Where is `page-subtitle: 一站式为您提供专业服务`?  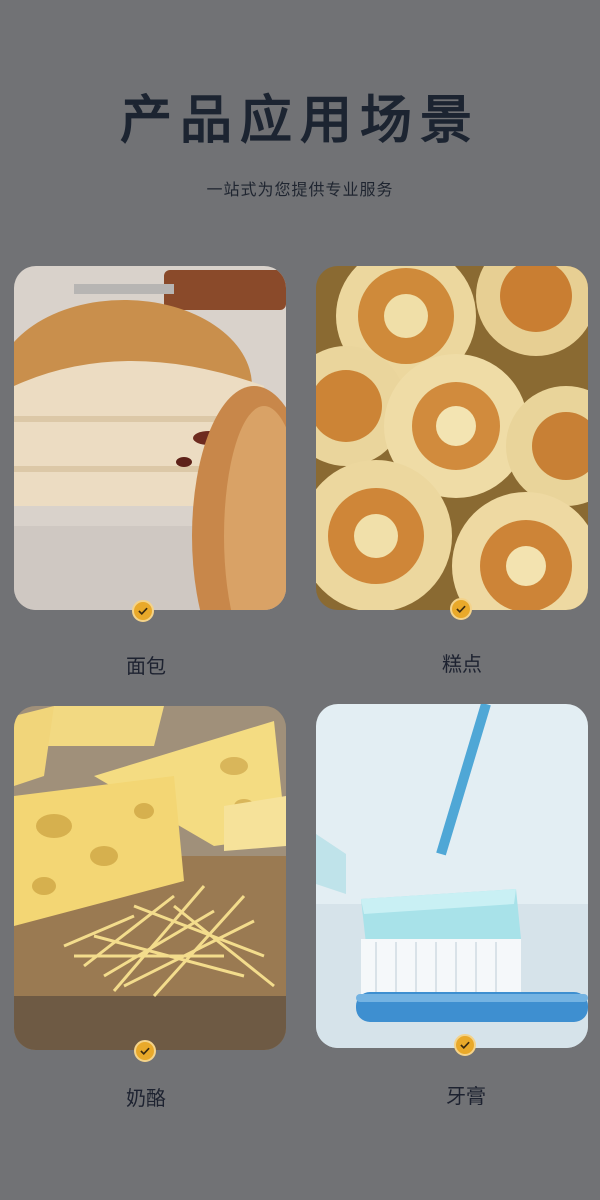 page-subtitle: 一站式为您提供专业服务 is located at coordinates (300, 189).